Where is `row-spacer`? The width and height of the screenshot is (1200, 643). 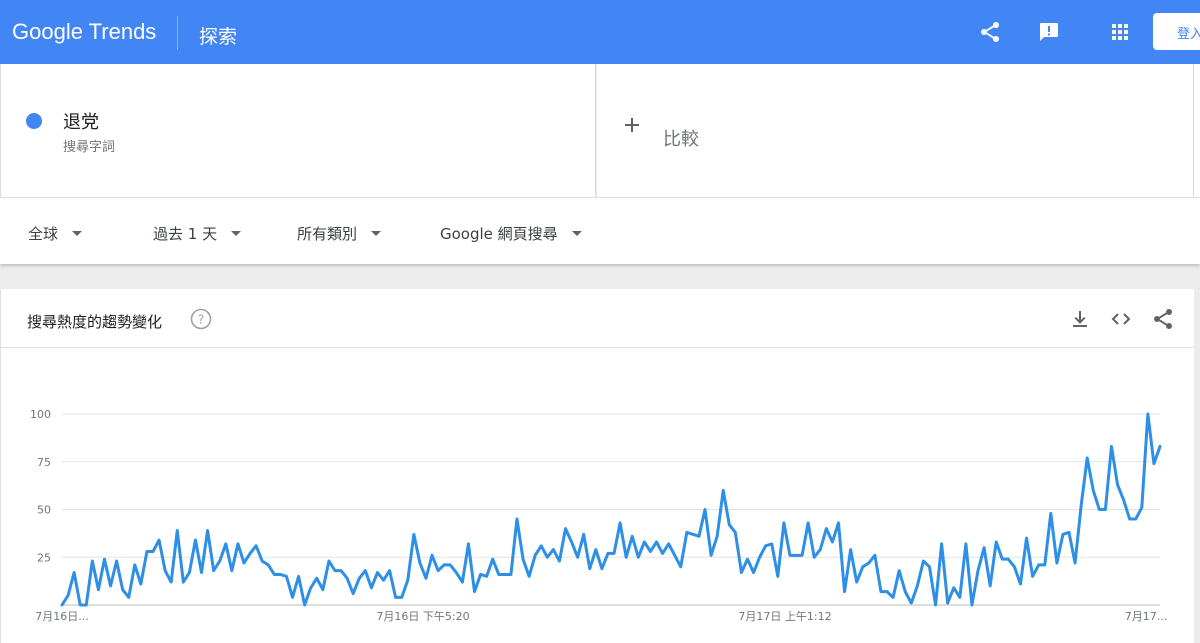 row-spacer is located at coordinates (1197, 130).